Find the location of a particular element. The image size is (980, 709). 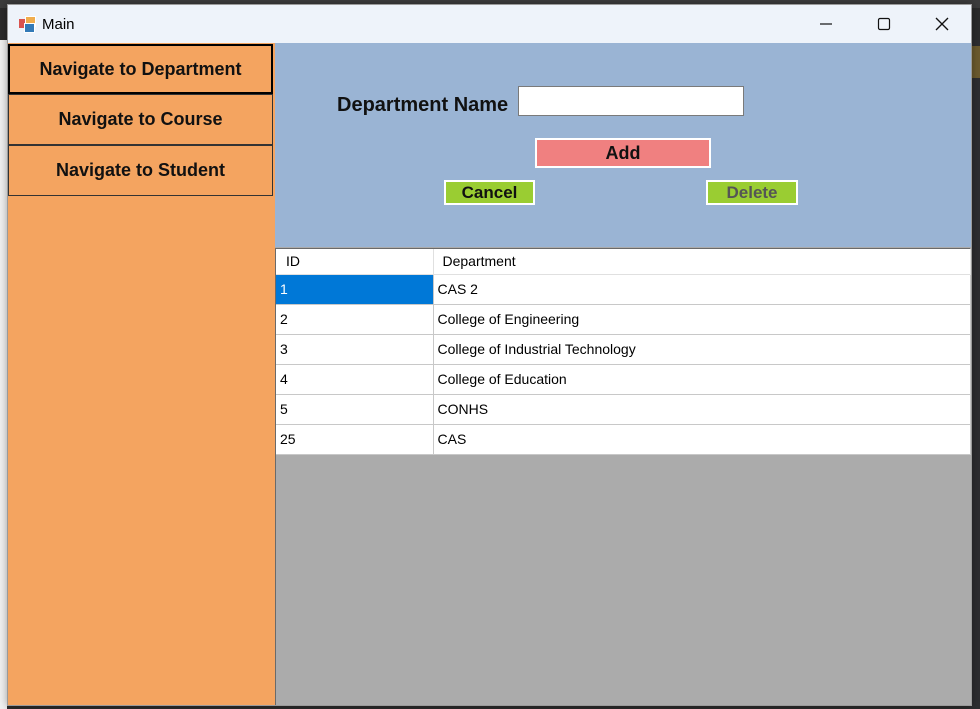

table-row: 4 College of Education is located at coordinates (623, 379).